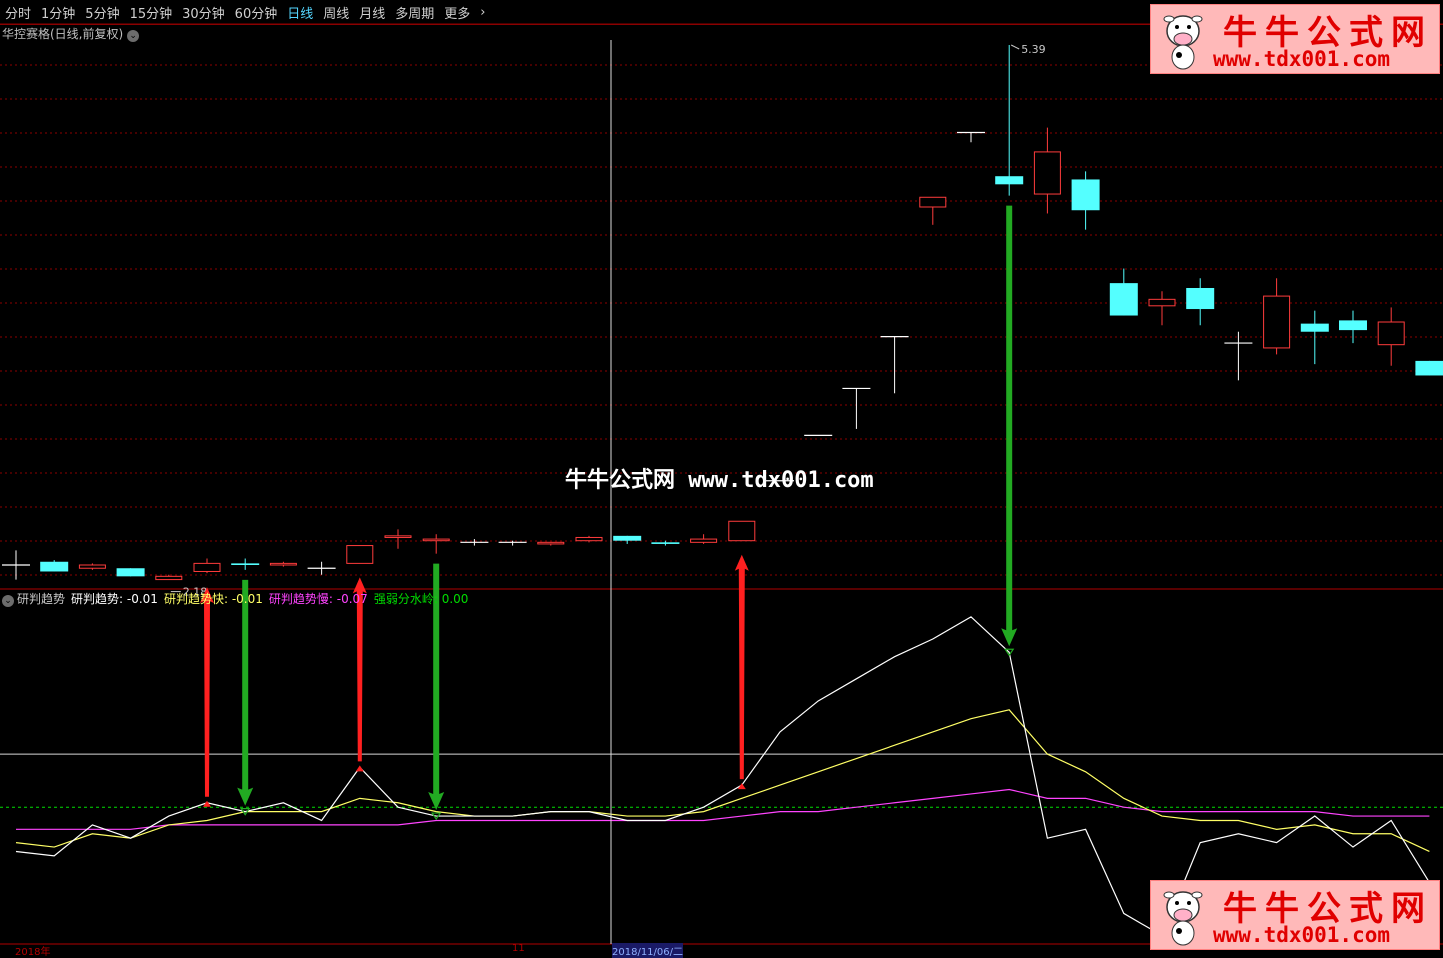 The height and width of the screenshot is (958, 1443). I want to click on indicator-value-number: 0.00, so click(455, 599).